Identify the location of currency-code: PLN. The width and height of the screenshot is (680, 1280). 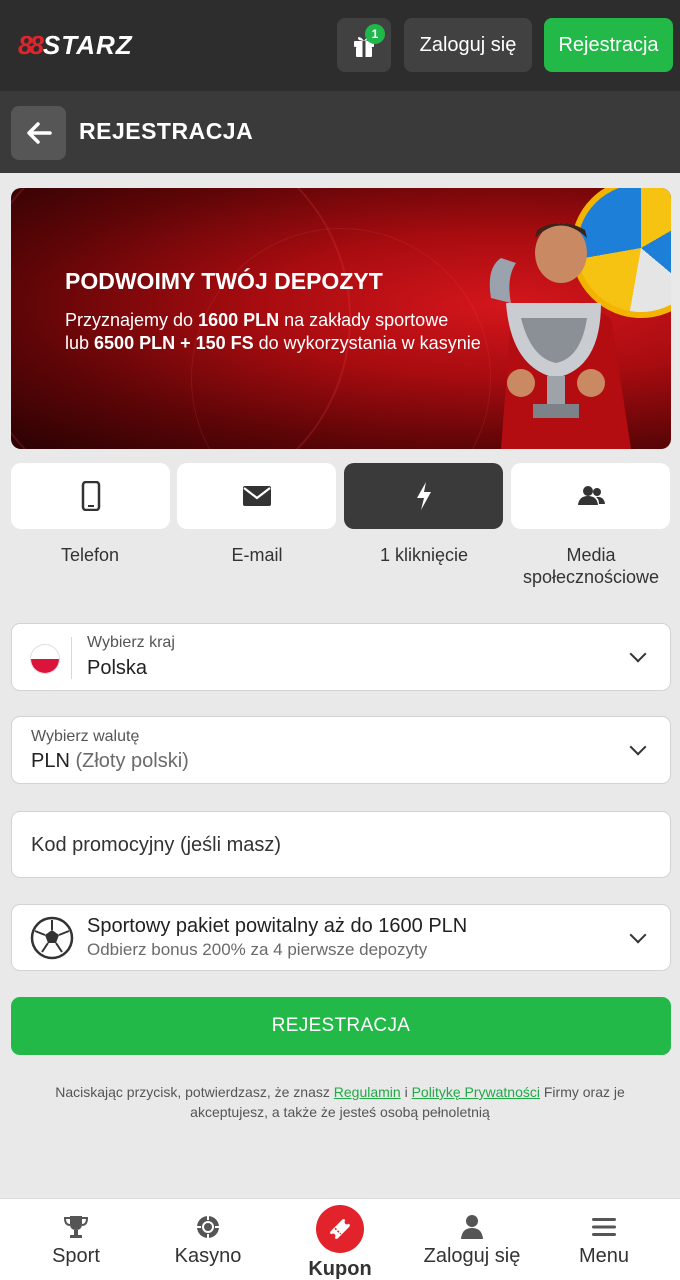
(50, 761).